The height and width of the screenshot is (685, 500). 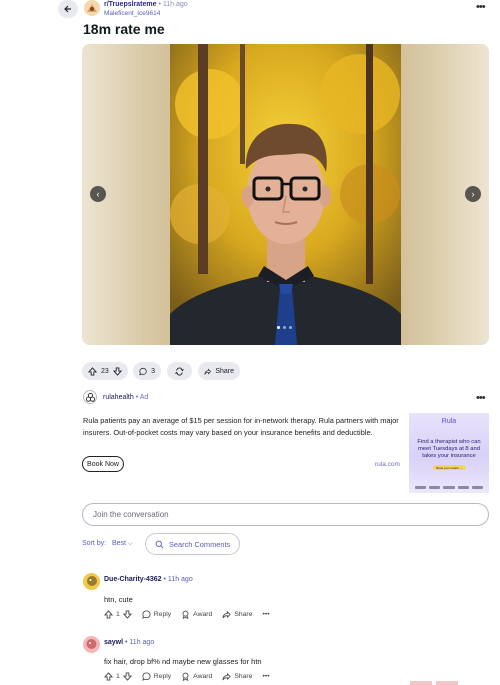 What do you see at coordinates (124, 29) in the screenshot?
I see `post-title: 18m rate me` at bounding box center [124, 29].